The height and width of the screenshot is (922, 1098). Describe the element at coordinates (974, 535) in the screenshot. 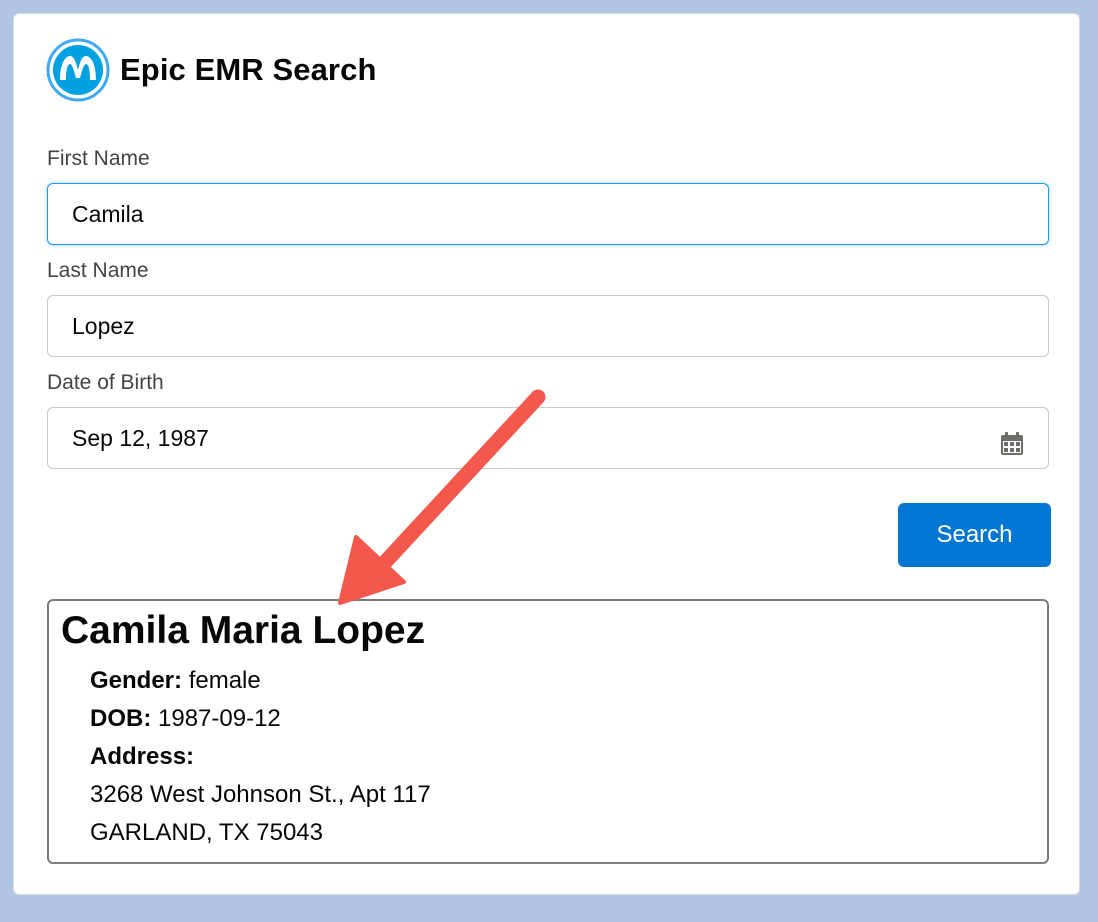

I see `search-button: Search` at that location.